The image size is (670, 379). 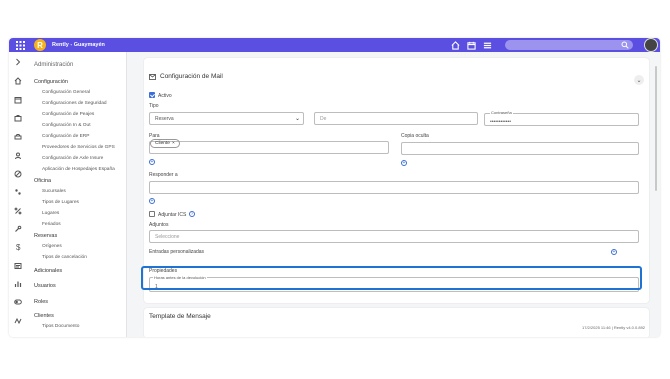 What do you see at coordinates (154, 106) in the screenshot?
I see `tipo-label: Tipo` at bounding box center [154, 106].